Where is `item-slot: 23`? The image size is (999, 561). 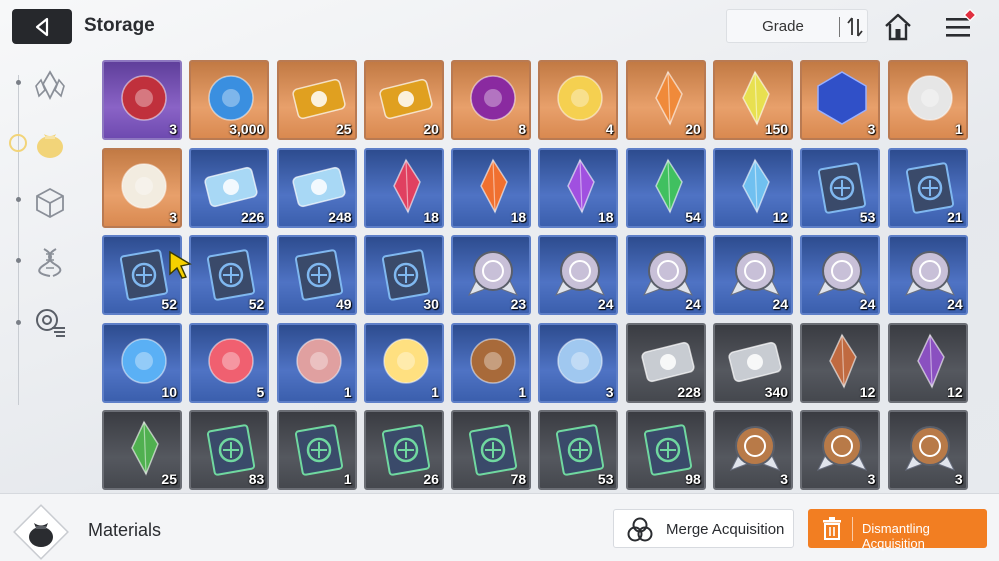
item-slot: 23 is located at coordinates (491, 275).